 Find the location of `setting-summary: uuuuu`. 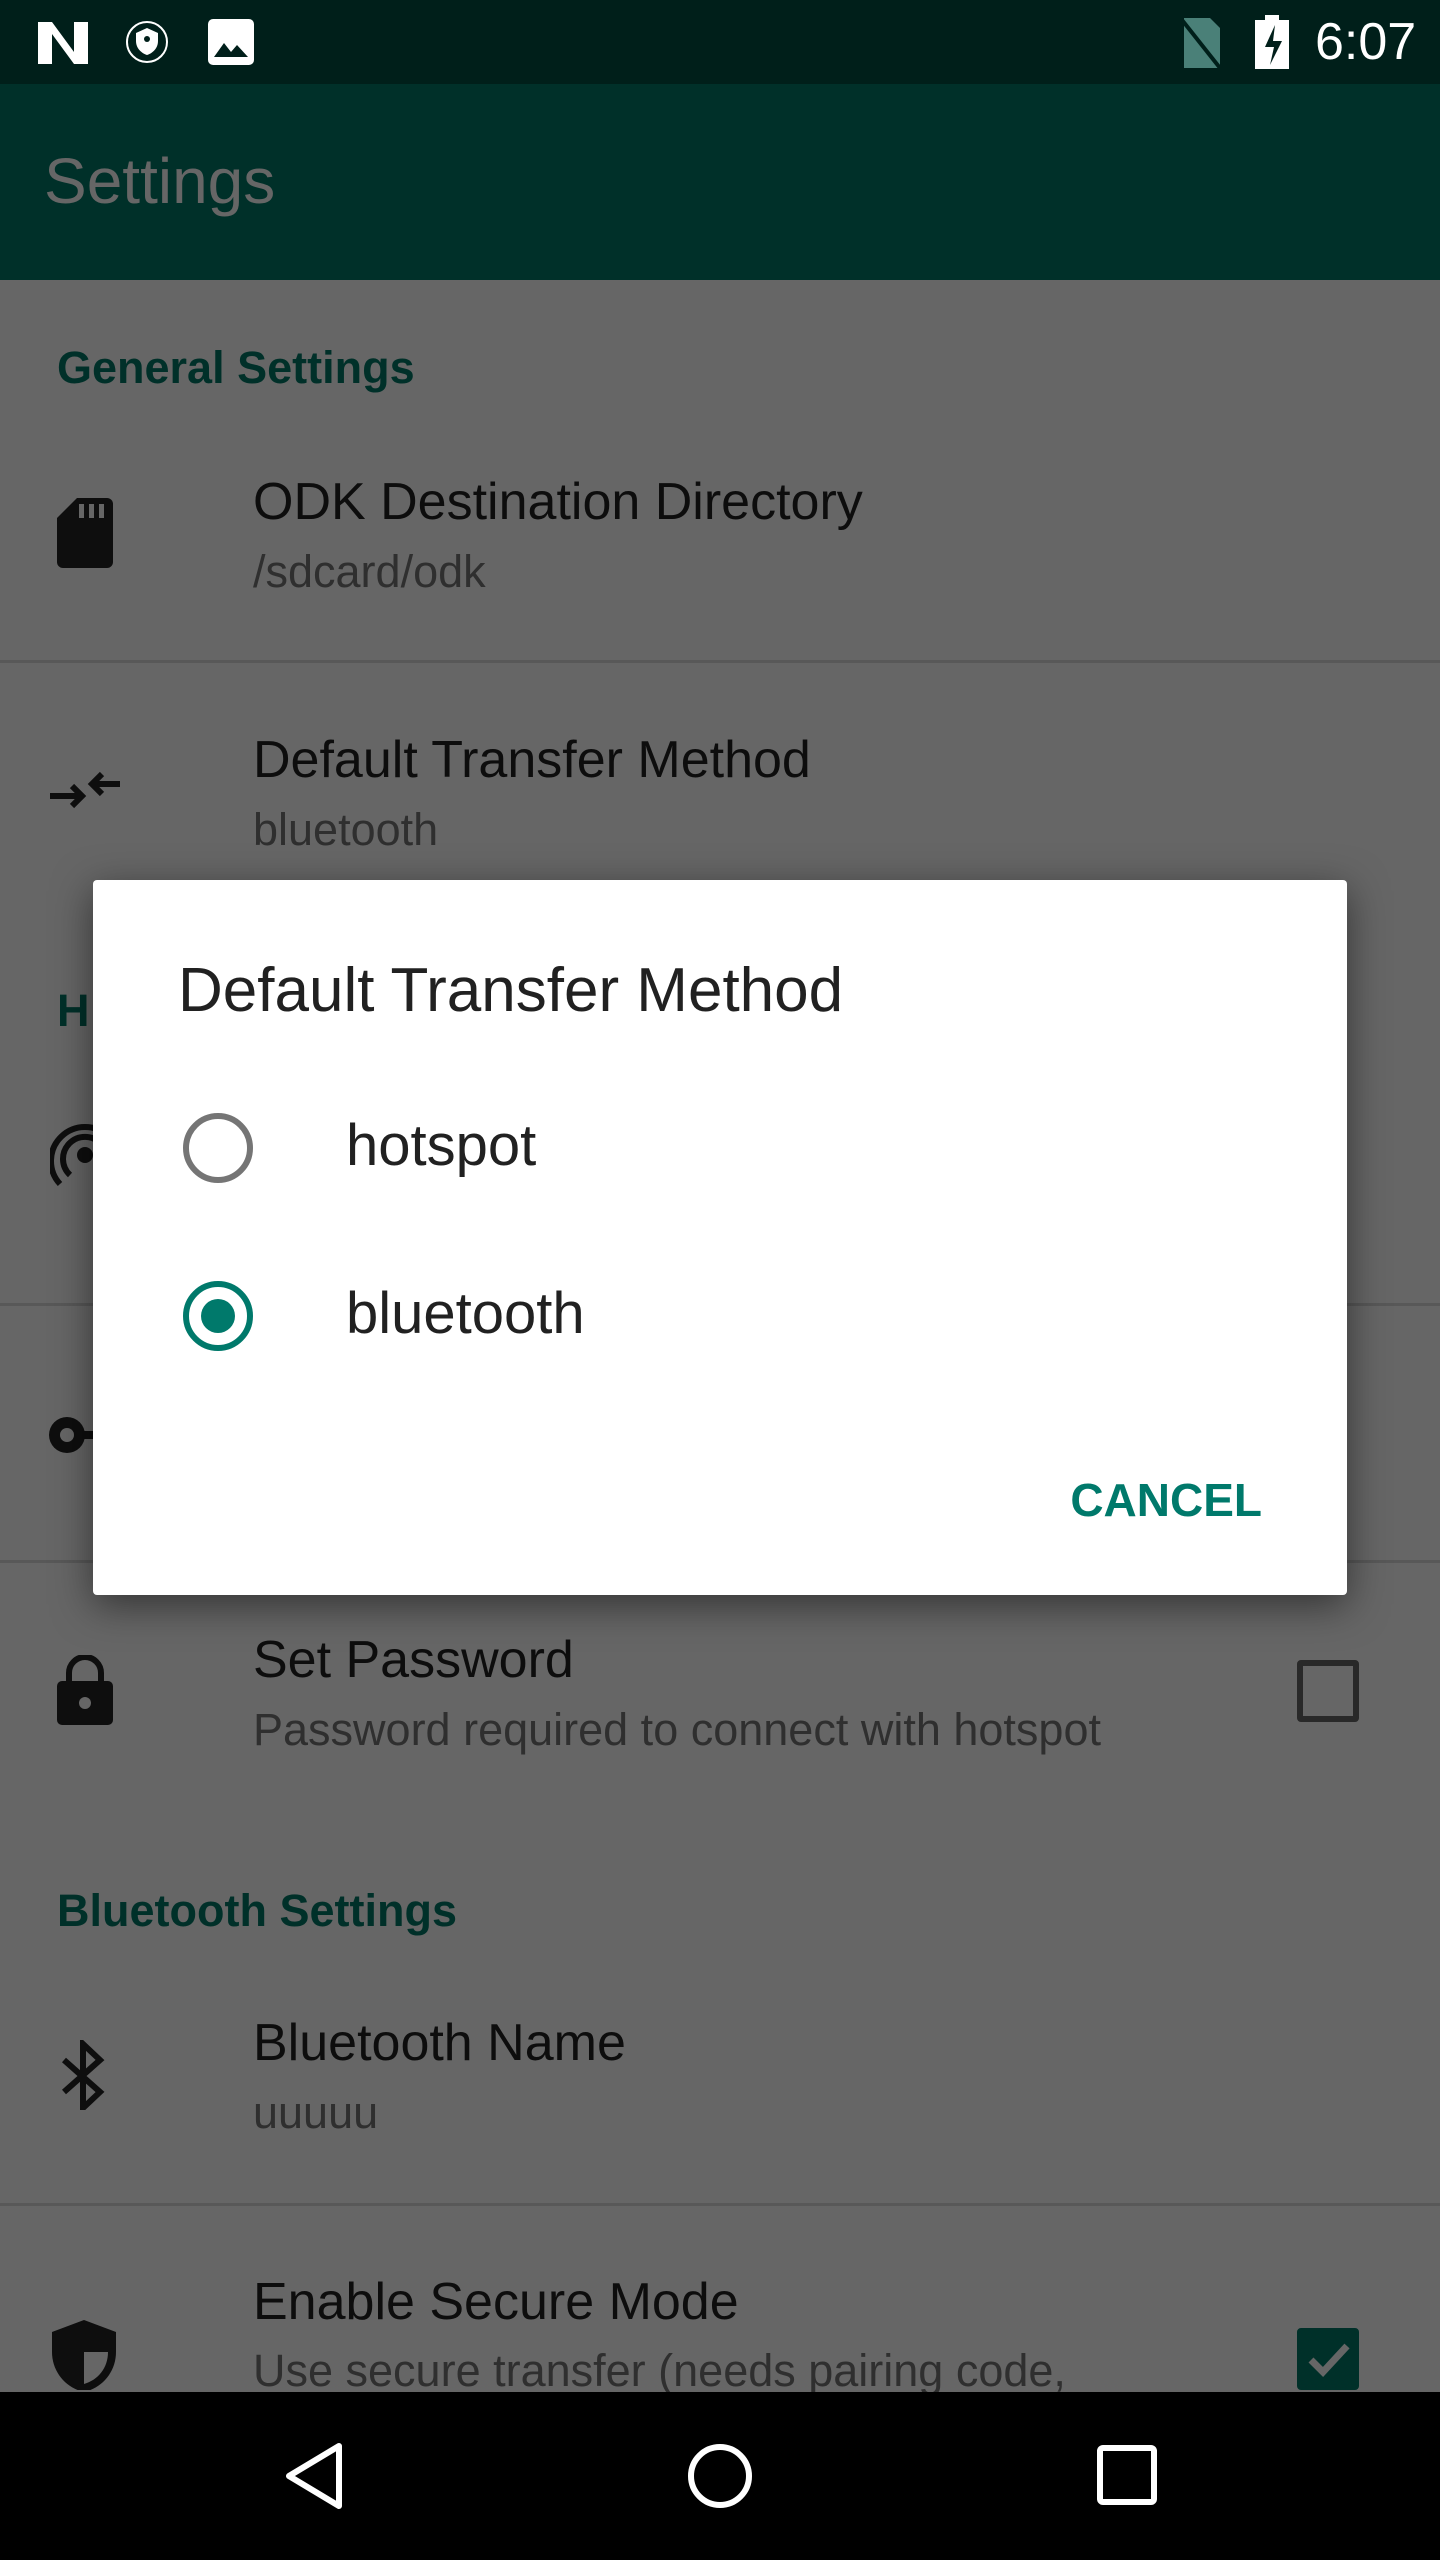

setting-summary: uuuuu is located at coordinates (316, 2112).